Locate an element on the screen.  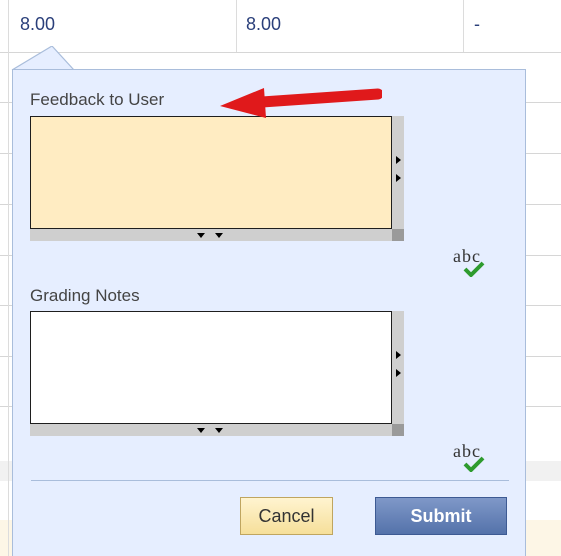
feedback-label: Feedback to User is located at coordinates (97, 99).